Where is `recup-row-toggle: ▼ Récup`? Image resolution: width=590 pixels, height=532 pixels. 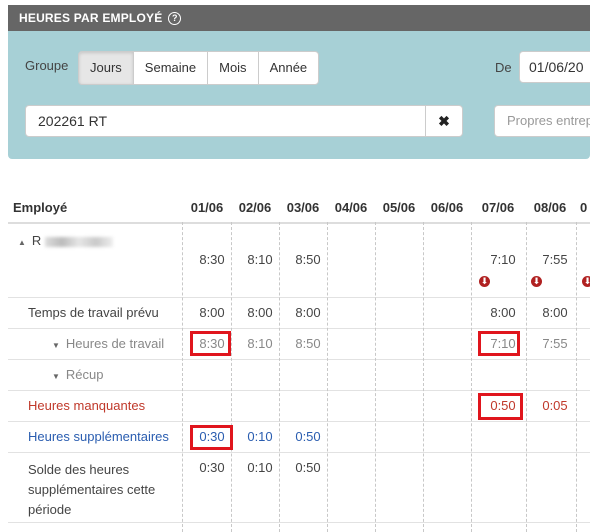 recup-row-toggle: ▼ Récup is located at coordinates (78, 374).